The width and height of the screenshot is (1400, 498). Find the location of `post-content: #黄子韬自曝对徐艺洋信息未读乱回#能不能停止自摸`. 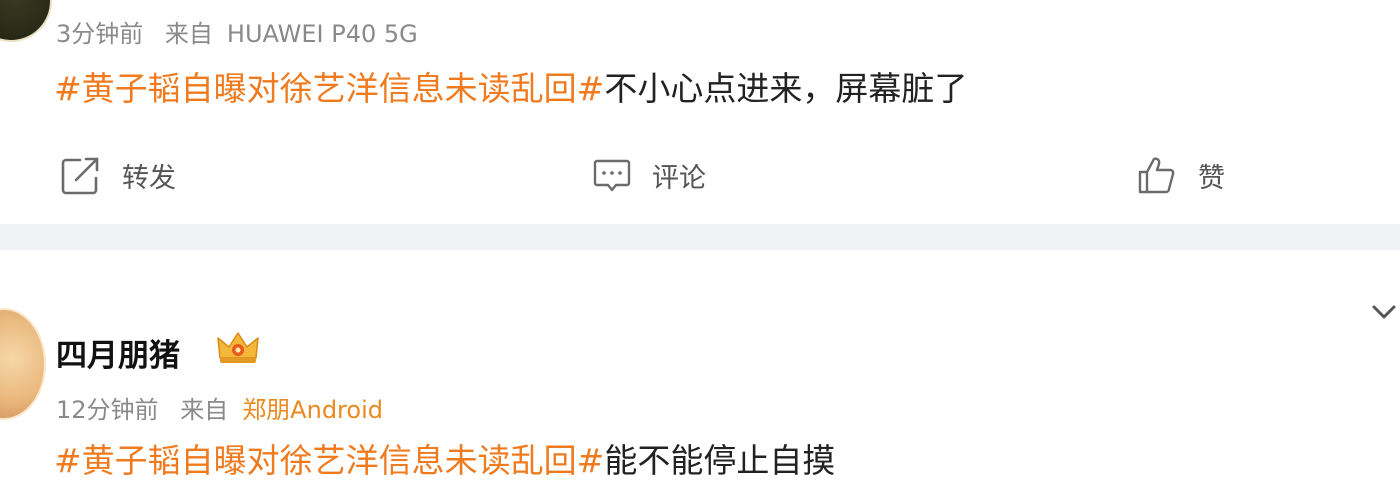

post-content: #黄子韬自曝对徐艺洋信息未读乱回#能不能停止自摸 is located at coordinates (444, 458).